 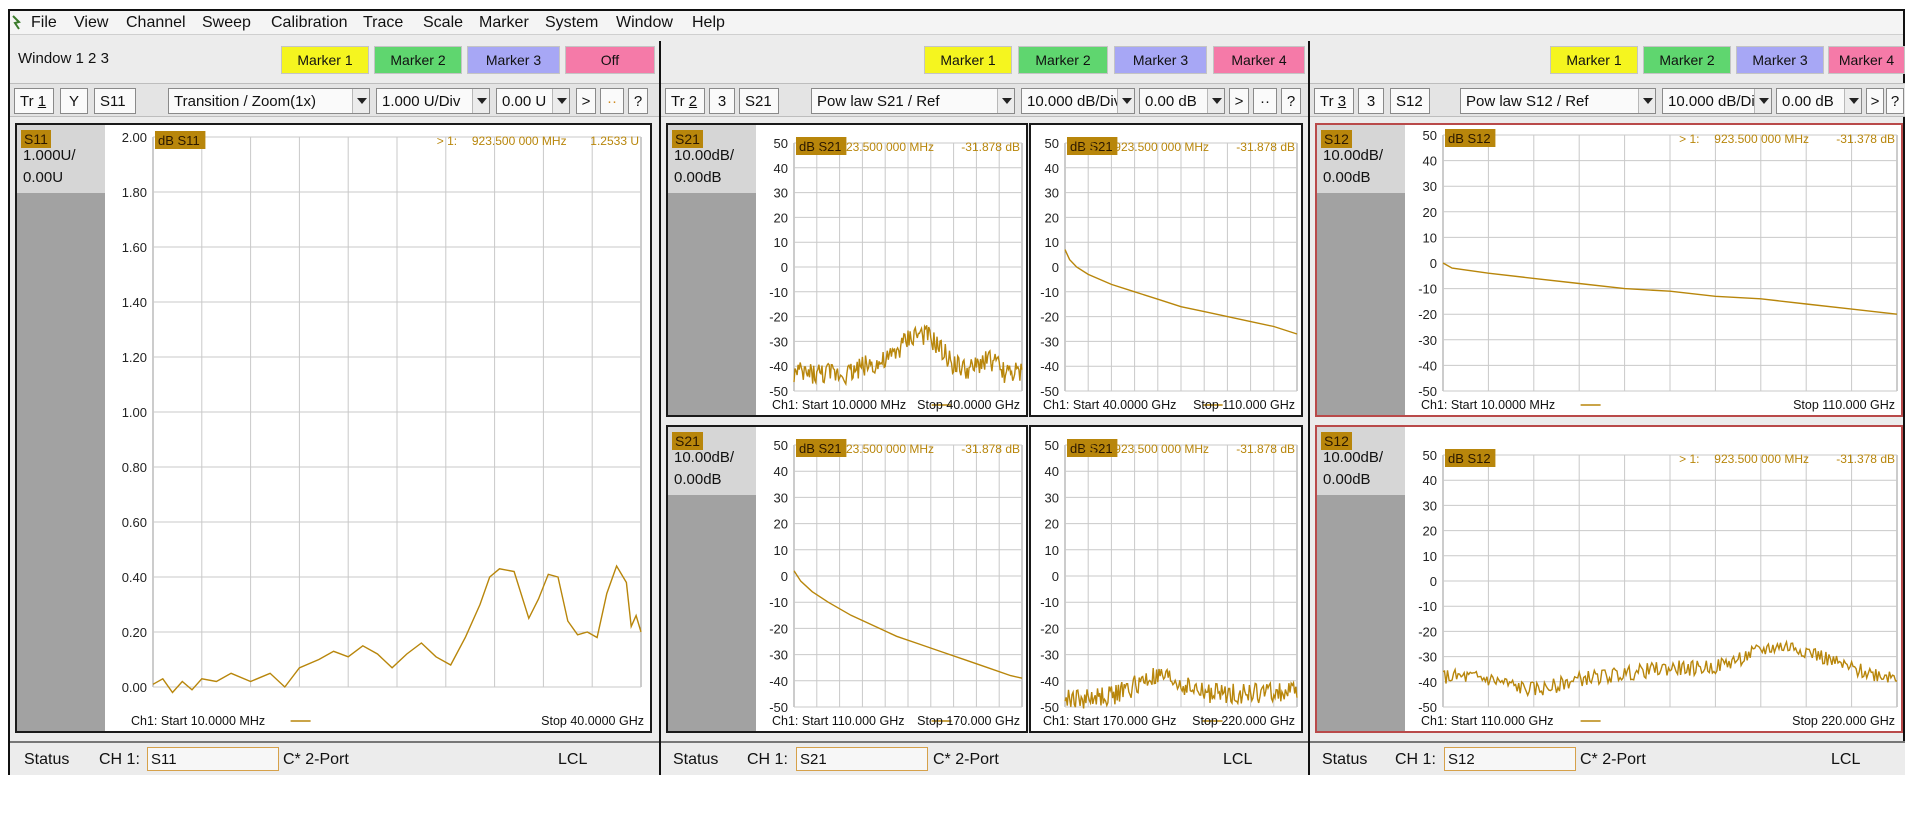 What do you see at coordinates (712, 270) in the screenshot?
I see `trace-info-column: S21 10.00dB/ 0.00dB` at bounding box center [712, 270].